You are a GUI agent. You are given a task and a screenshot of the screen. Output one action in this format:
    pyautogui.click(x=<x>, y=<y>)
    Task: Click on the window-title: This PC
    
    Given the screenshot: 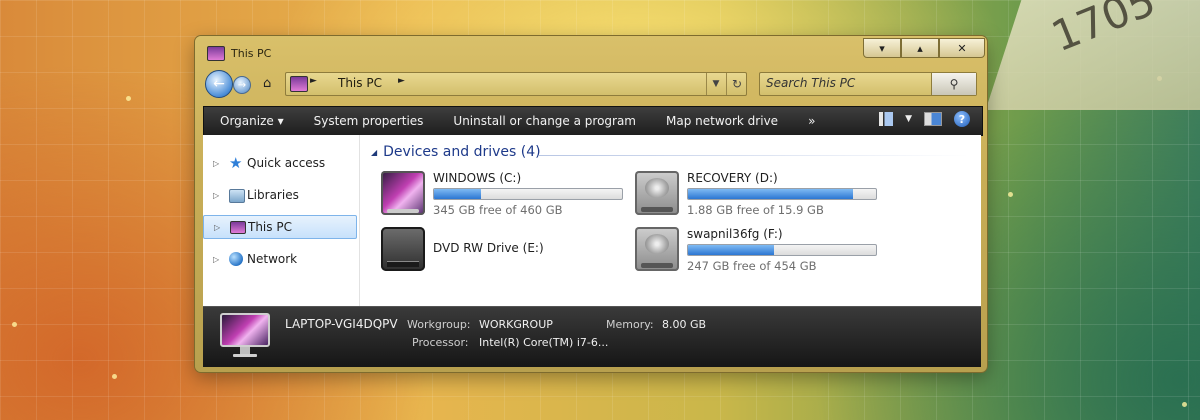 What is the action you would take?
    pyautogui.click(x=251, y=53)
    